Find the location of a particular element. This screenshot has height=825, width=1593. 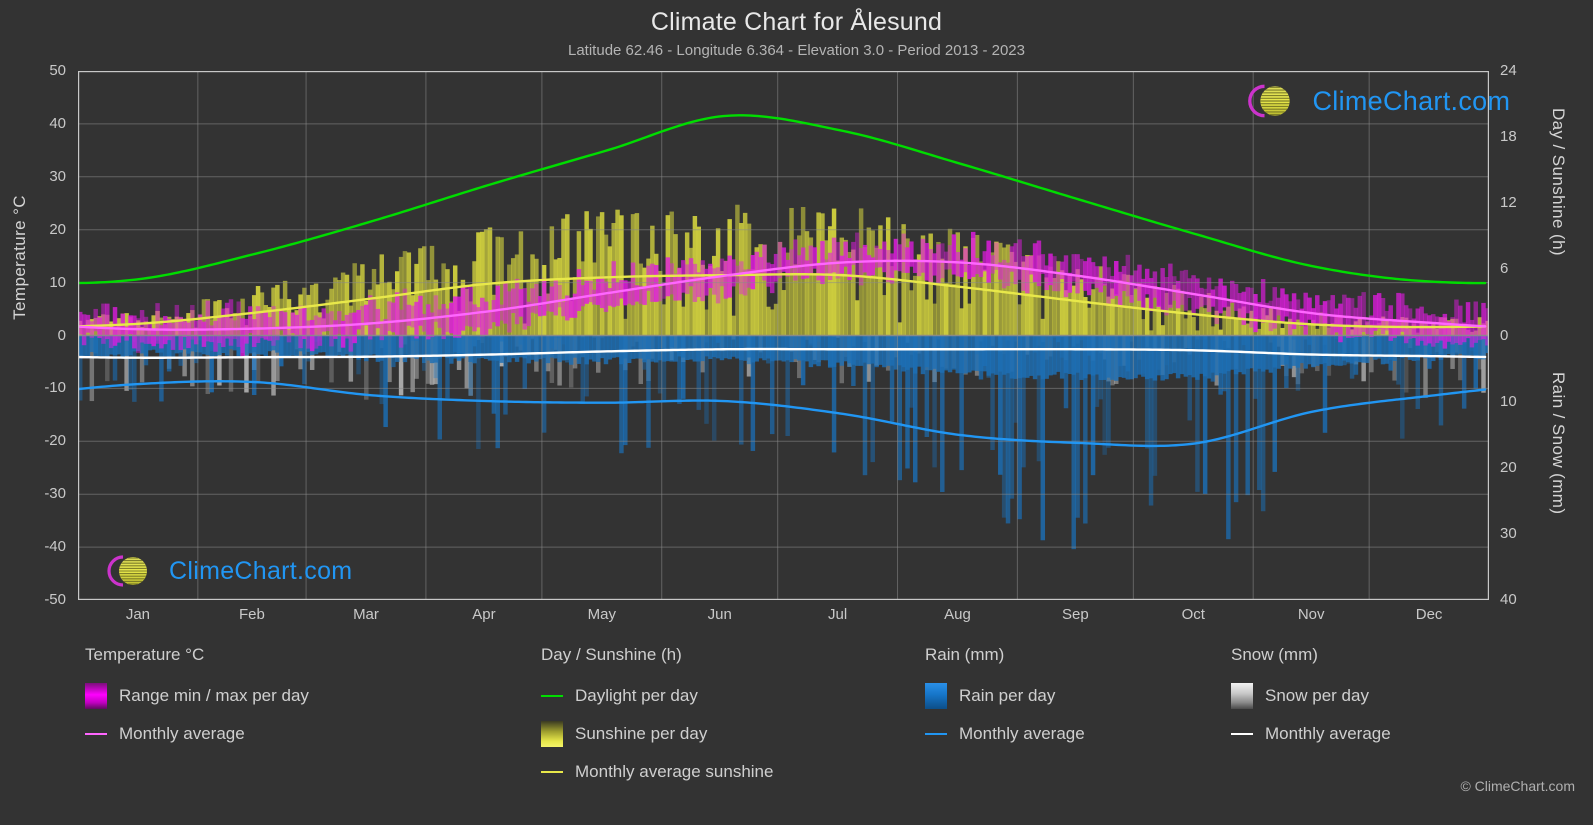

x-axis-tick: Jul is located at coordinates (838, 614).